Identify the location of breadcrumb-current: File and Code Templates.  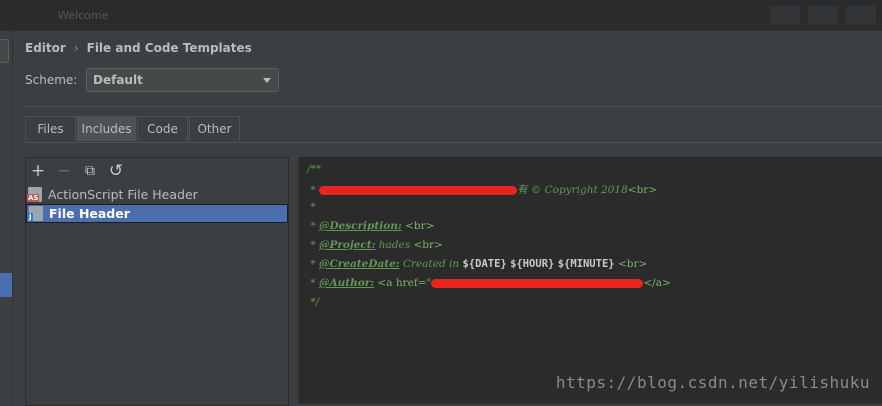
(169, 48).